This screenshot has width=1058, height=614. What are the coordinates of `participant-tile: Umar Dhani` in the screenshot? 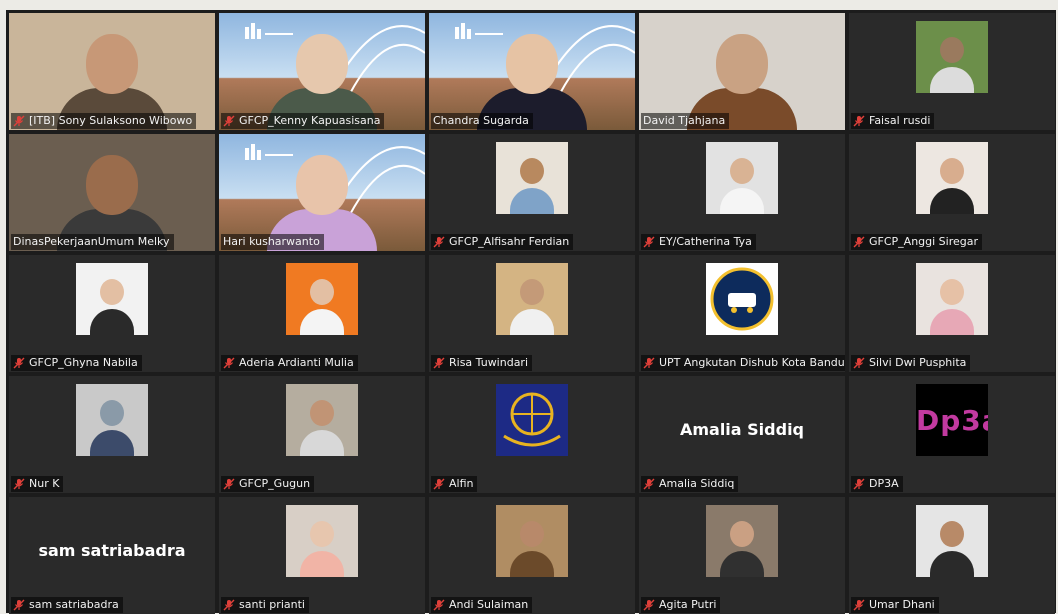 It's located at (952, 555).